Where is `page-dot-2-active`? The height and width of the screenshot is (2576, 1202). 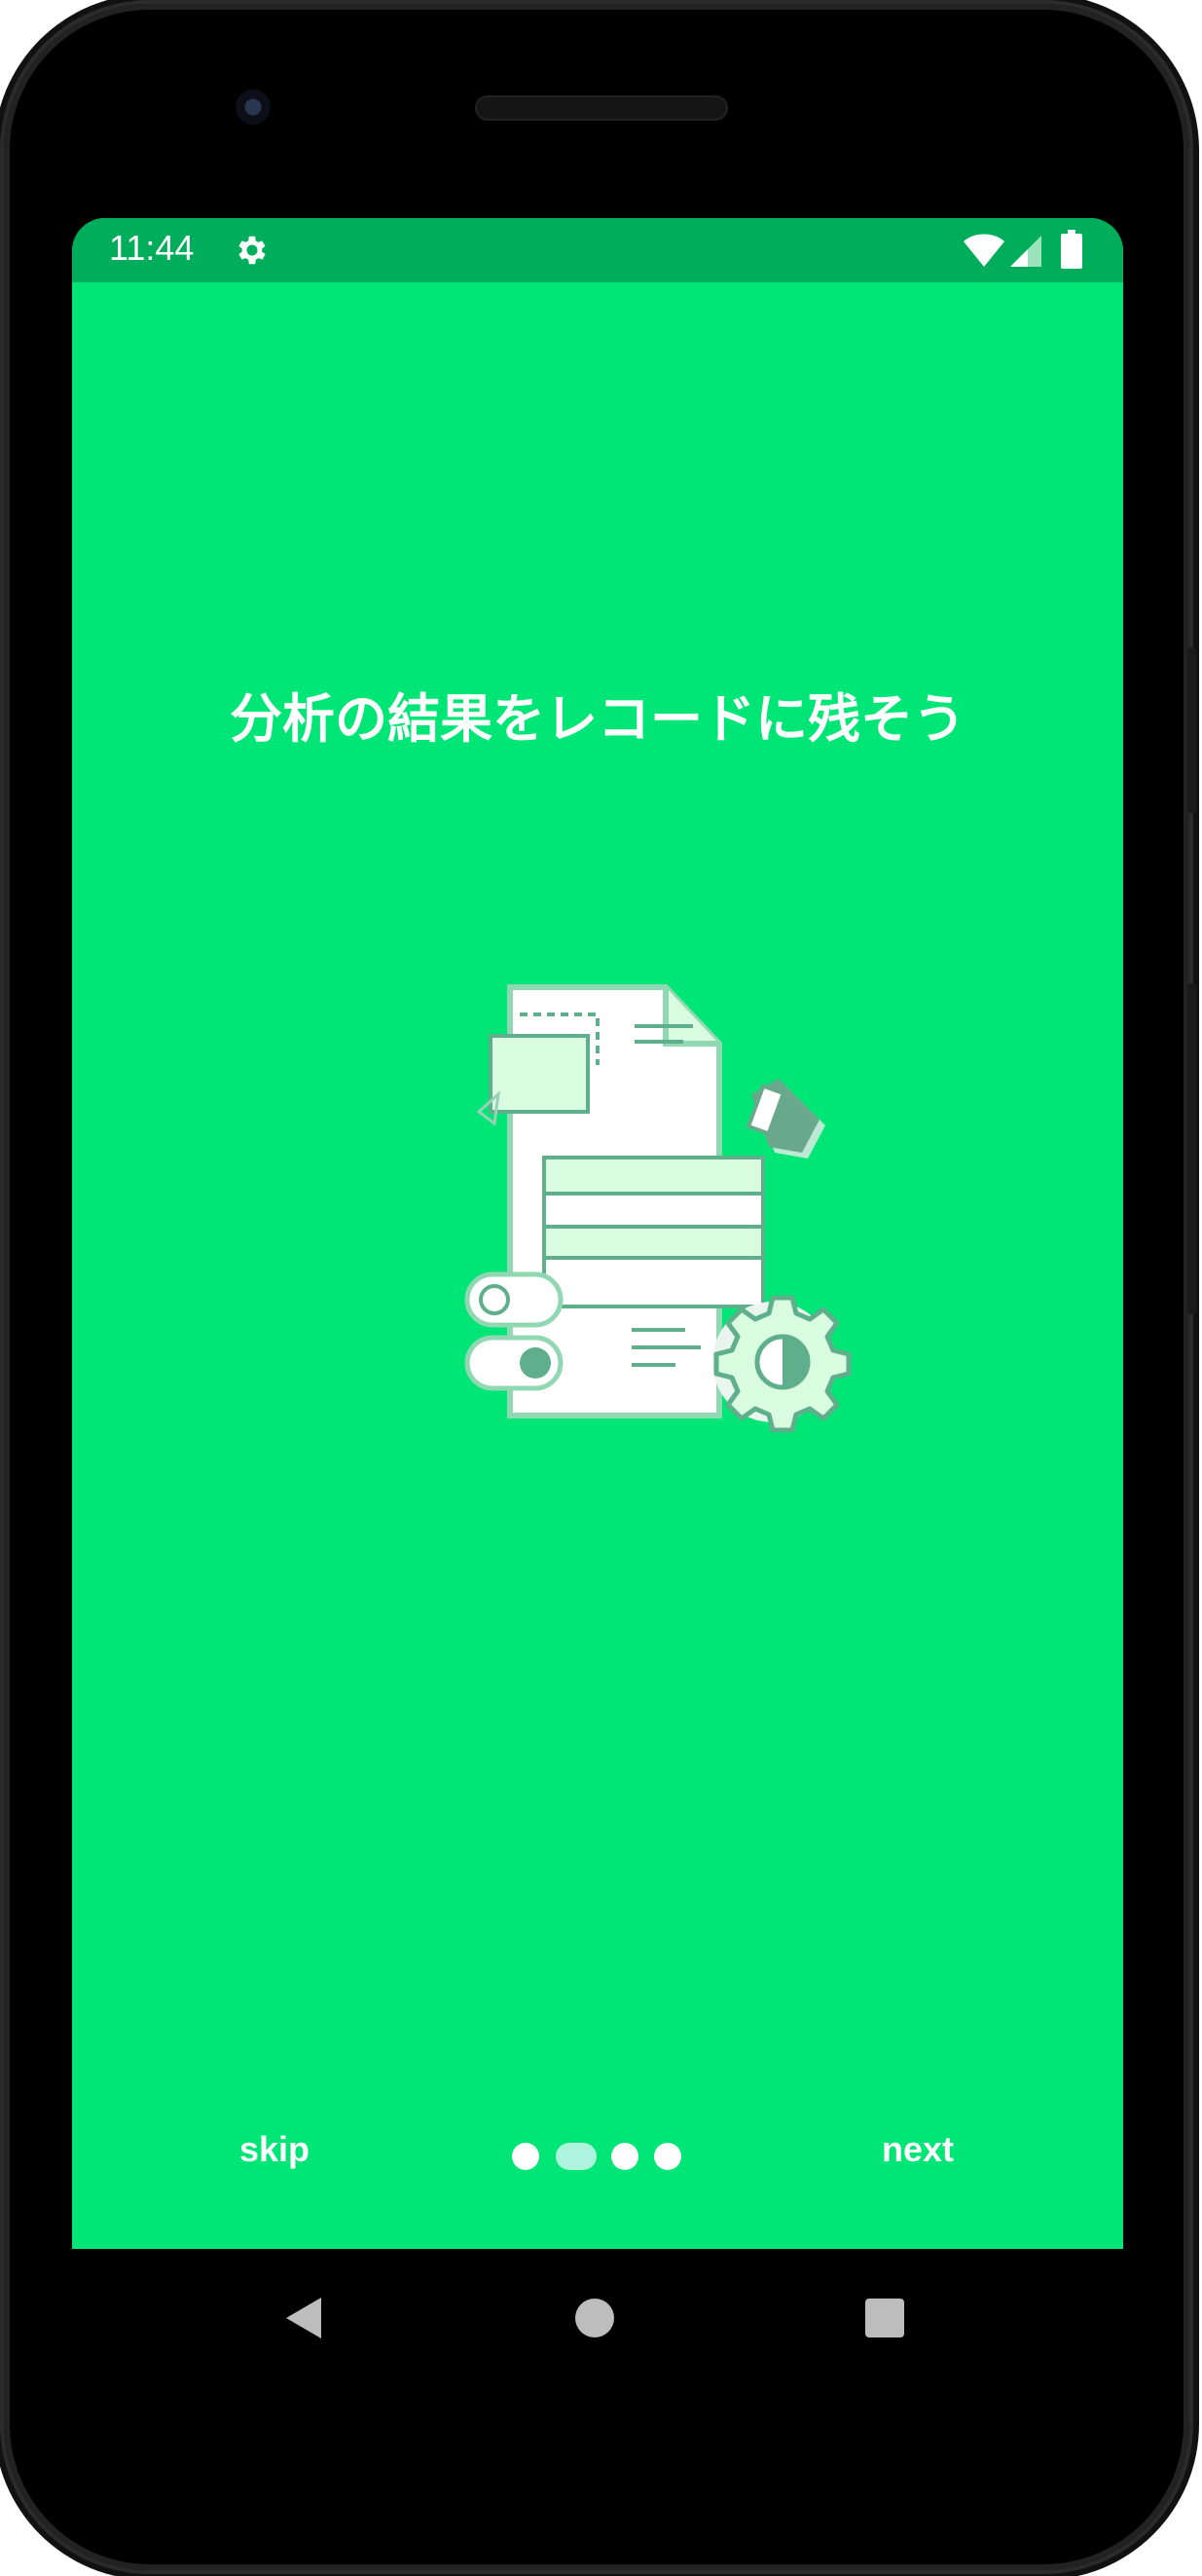
page-dot-2-active is located at coordinates (576, 2156).